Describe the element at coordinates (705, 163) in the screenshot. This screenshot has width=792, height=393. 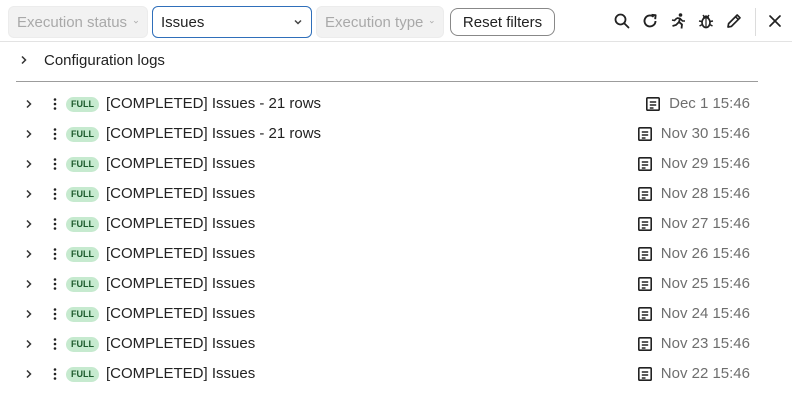
I see `execution-date: Nov 29 15:46` at that location.